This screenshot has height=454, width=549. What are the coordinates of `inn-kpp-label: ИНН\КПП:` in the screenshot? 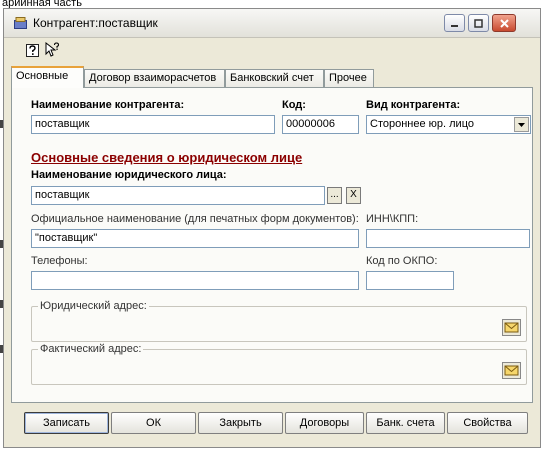 It's located at (392, 219).